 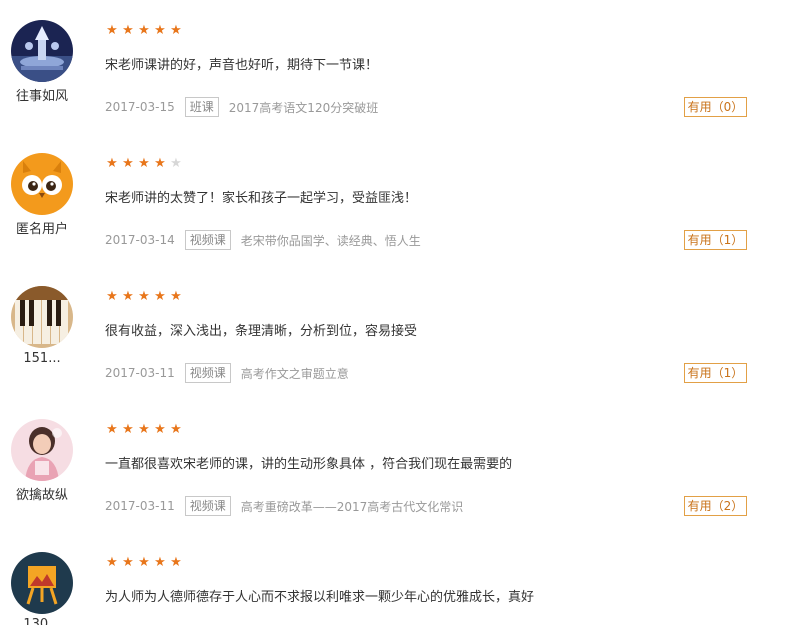 What do you see at coordinates (201, 107) in the screenshot?
I see `course-type-badge: 班课` at bounding box center [201, 107].